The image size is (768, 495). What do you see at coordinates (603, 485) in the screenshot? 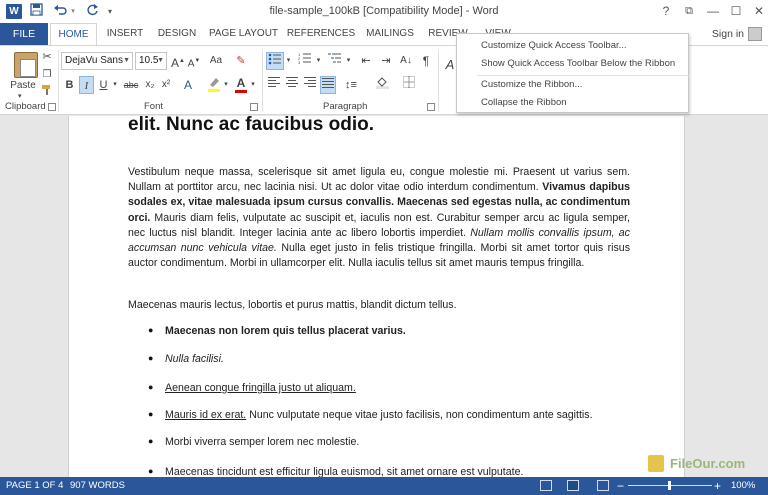
I see `web-layout-icon` at bounding box center [603, 485].